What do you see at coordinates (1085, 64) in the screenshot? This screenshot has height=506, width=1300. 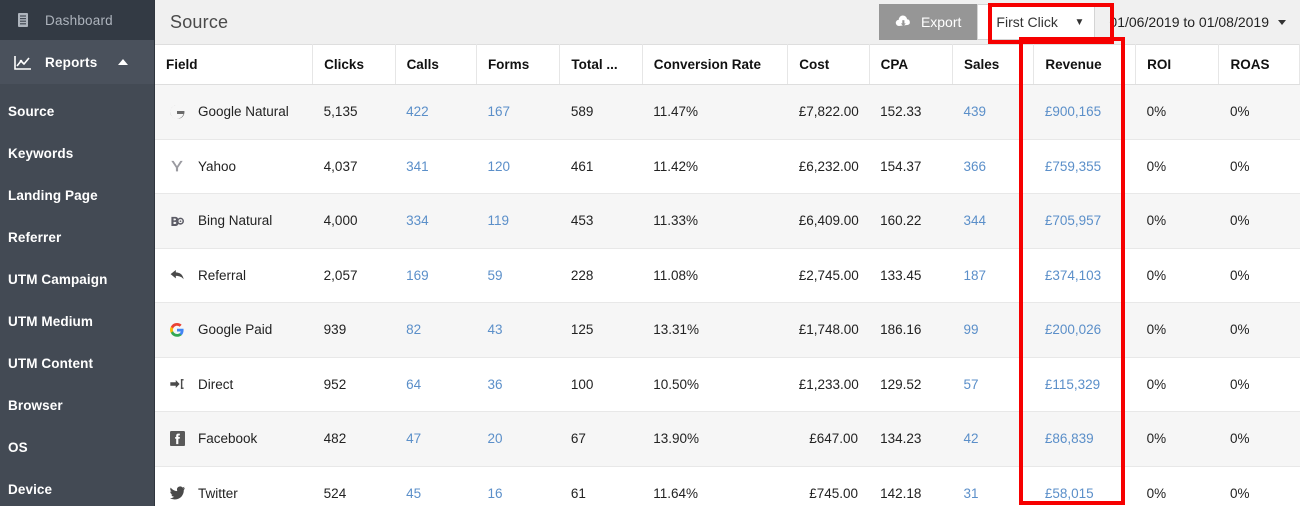 I see `column-header-revenue: Revenue` at bounding box center [1085, 64].